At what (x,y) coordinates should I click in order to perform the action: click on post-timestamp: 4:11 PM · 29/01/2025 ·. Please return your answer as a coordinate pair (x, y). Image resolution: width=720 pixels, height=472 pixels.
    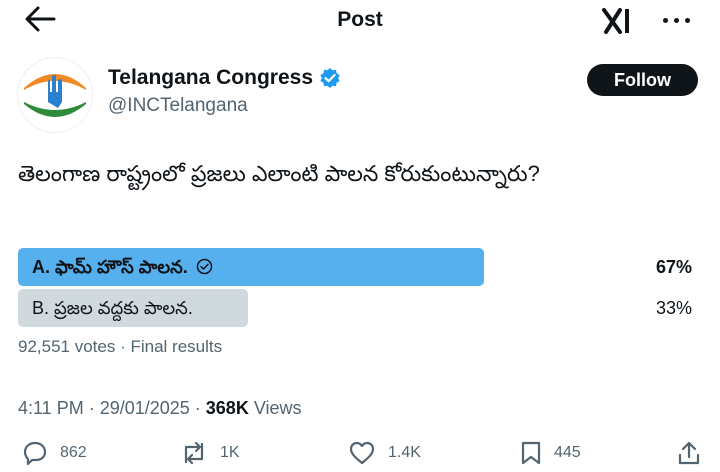
    Looking at the image, I should click on (112, 408).